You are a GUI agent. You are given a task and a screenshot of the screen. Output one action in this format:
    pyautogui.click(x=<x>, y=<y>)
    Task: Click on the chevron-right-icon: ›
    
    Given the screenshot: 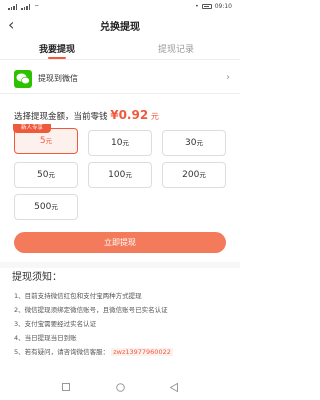 What is the action you would take?
    pyautogui.click(x=228, y=77)
    